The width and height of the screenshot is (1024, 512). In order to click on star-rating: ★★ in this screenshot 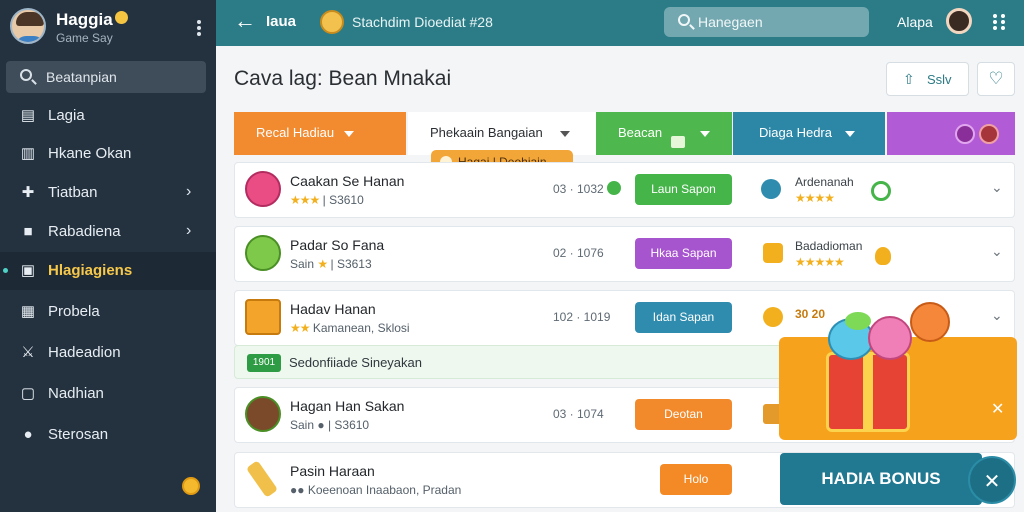, I will do `click(300, 328)`.